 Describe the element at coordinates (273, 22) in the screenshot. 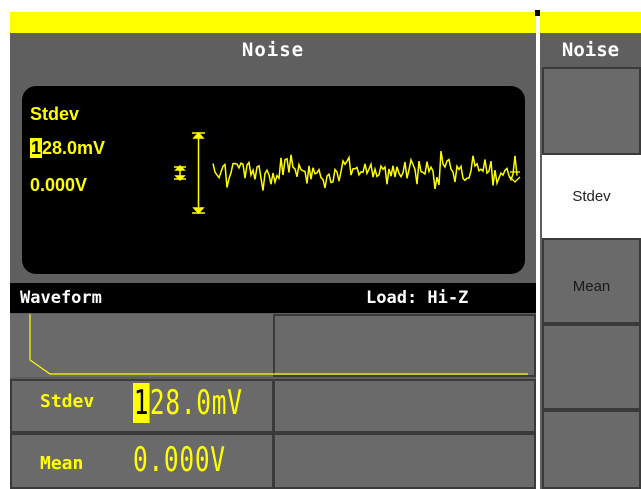

I see `top-status-bar` at that location.